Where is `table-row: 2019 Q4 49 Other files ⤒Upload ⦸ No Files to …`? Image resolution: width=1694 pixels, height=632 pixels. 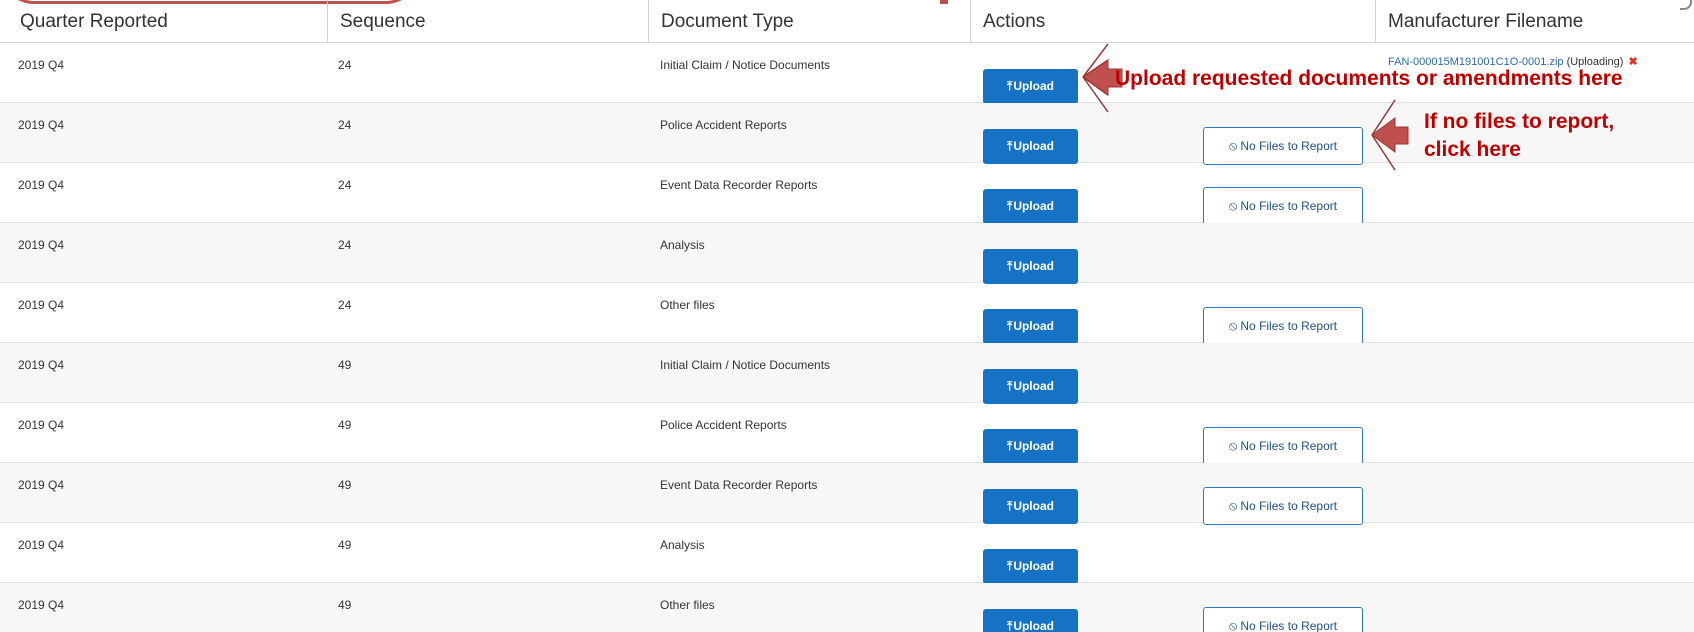 table-row: 2019 Q4 49 Other files ⤒Upload ⦸ No Files to … is located at coordinates (847, 607).